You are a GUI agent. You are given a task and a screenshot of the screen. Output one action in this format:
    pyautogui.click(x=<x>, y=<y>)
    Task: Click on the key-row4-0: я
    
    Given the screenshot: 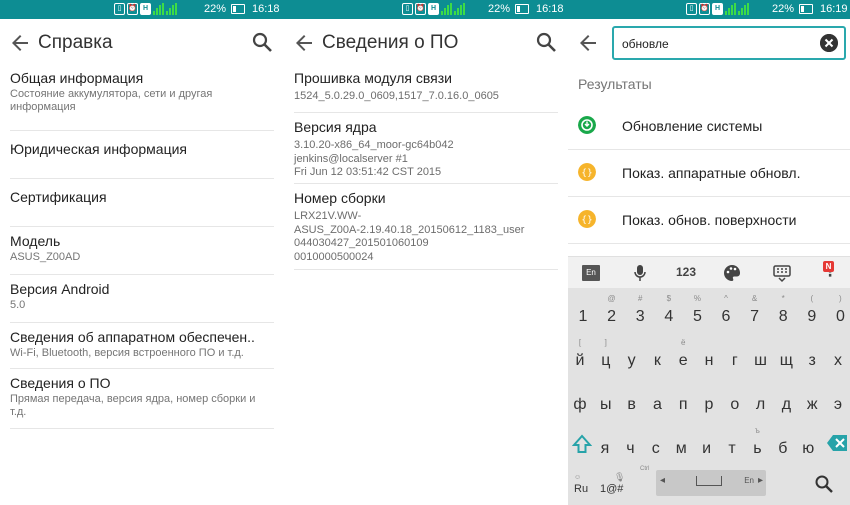 What is the action you would take?
    pyautogui.click(x=605, y=444)
    